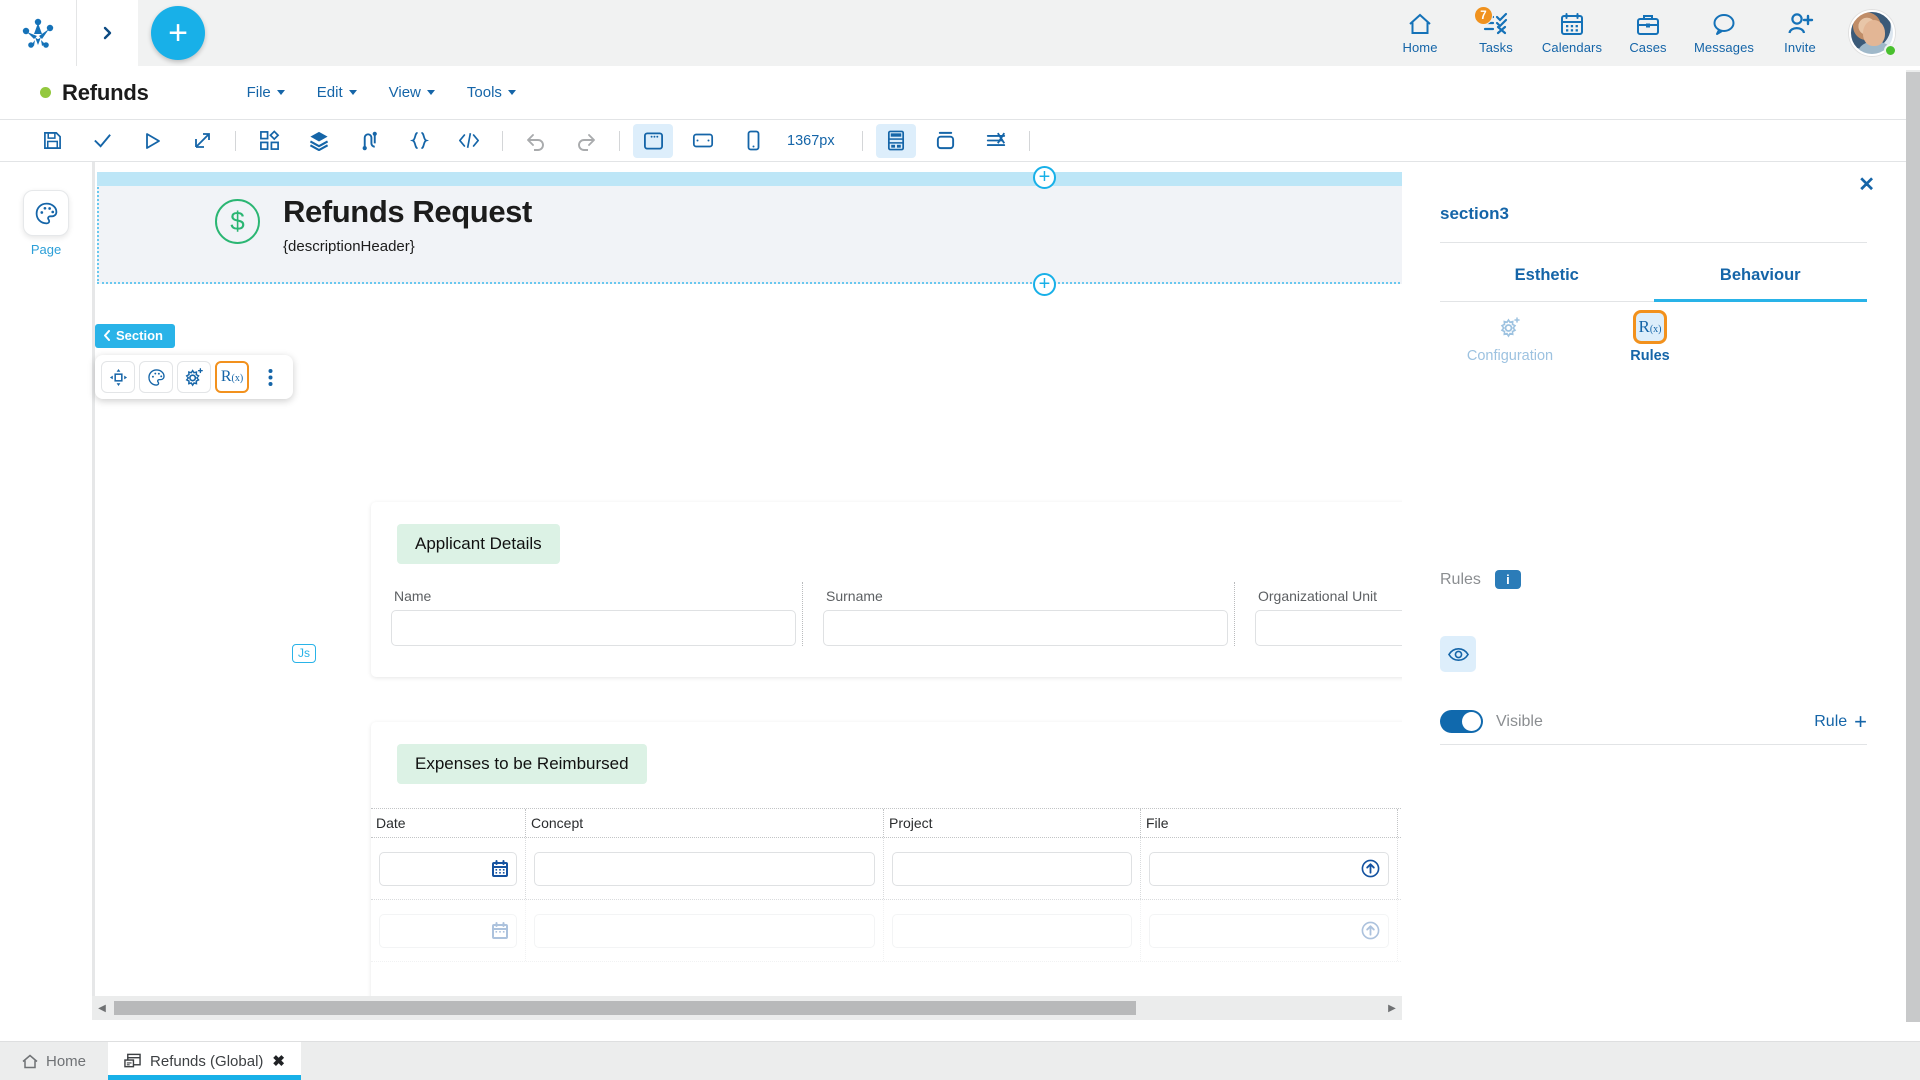 The height and width of the screenshot is (1080, 1920). I want to click on subtab-configuration-label: Configuration, so click(1510, 356).